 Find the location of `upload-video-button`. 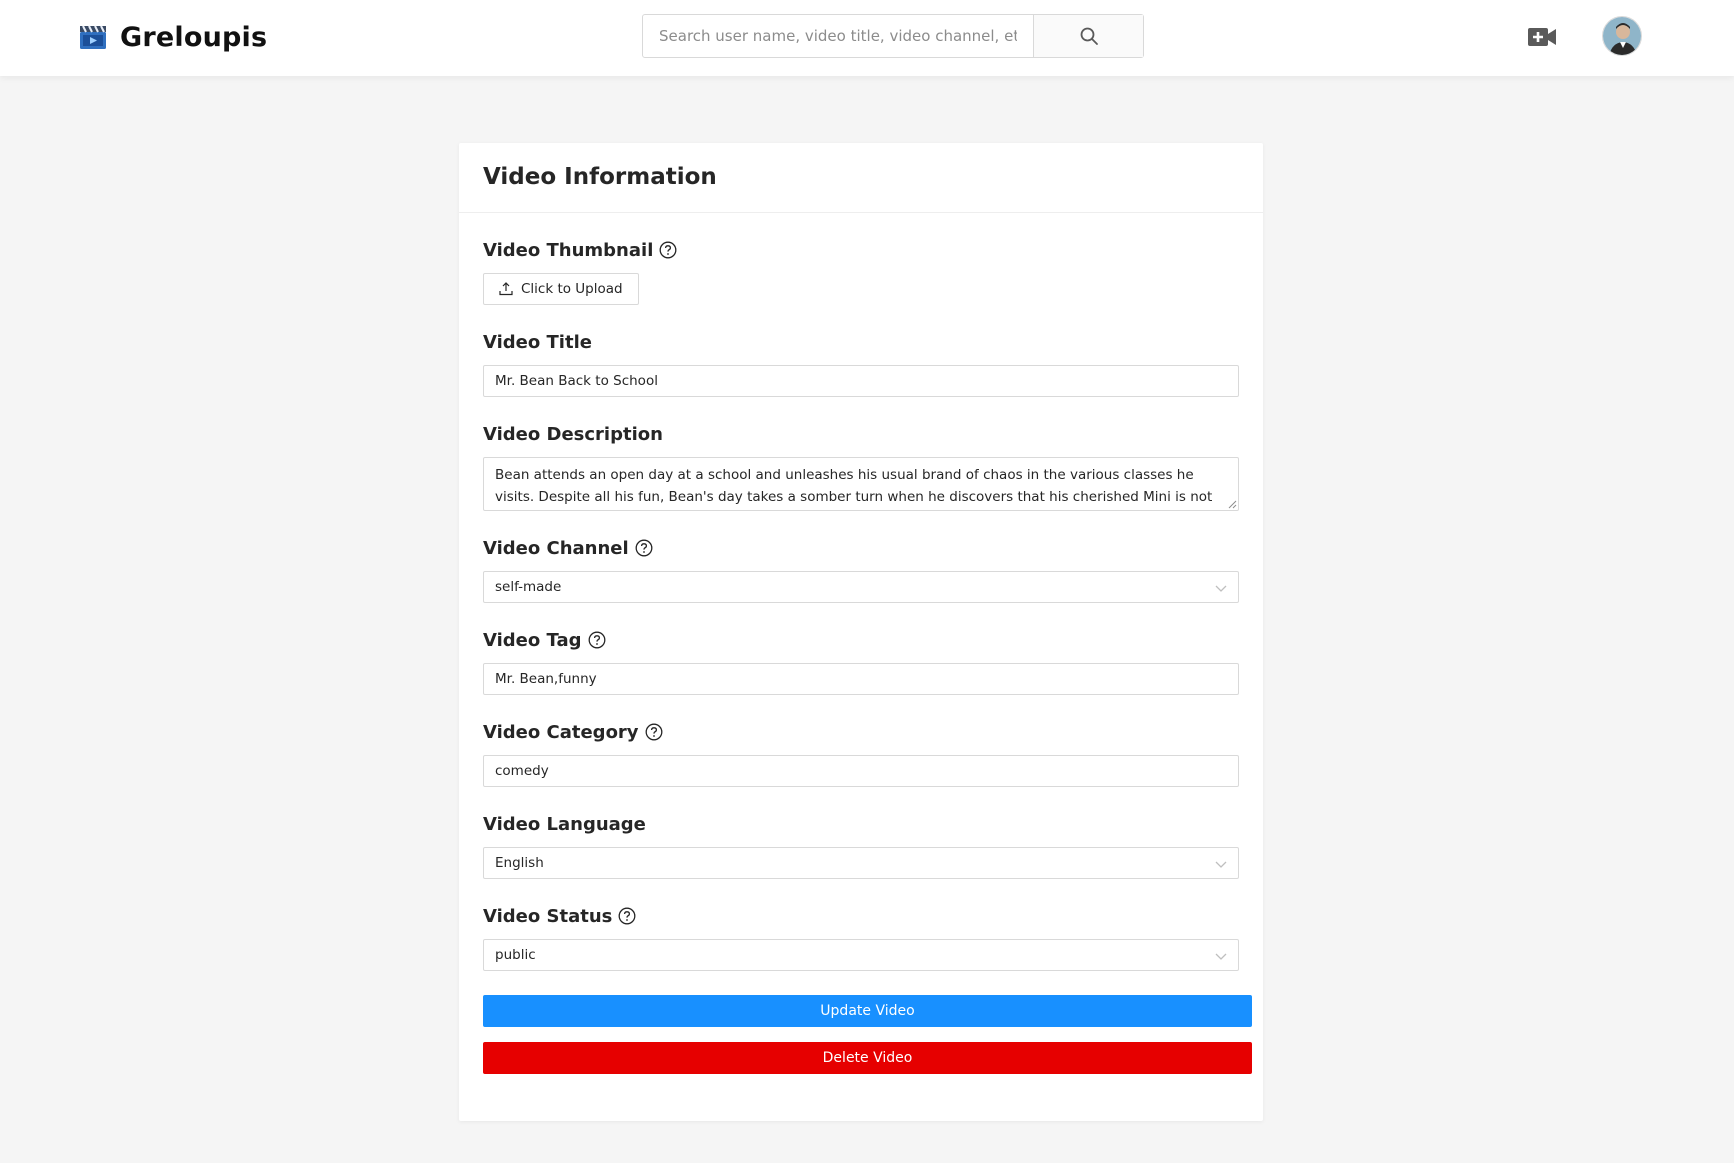

upload-video-button is located at coordinates (1542, 37).